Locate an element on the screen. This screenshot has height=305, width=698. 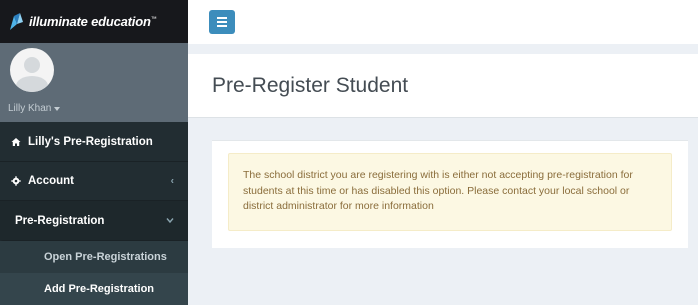
home-icon is located at coordinates (16, 142).